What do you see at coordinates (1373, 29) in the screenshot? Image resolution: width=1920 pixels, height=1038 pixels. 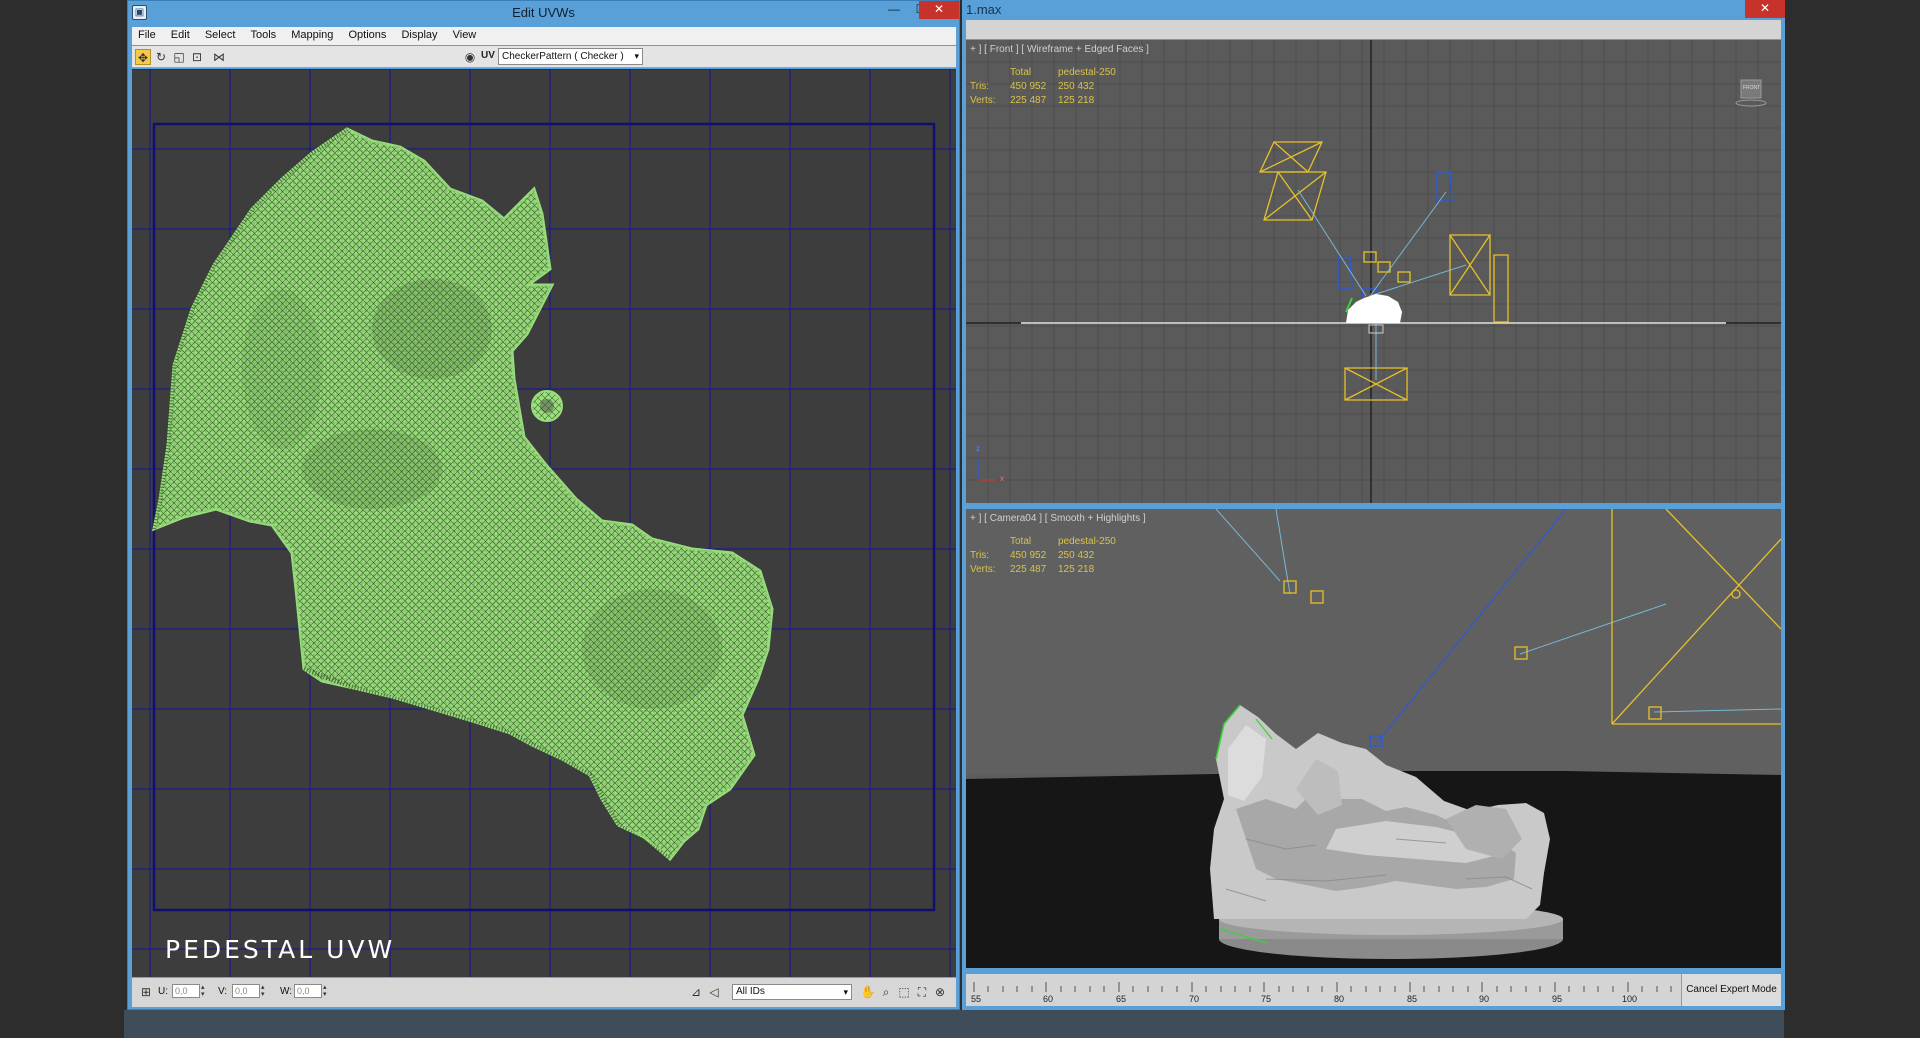 I see `max-ribbon-strip` at bounding box center [1373, 29].